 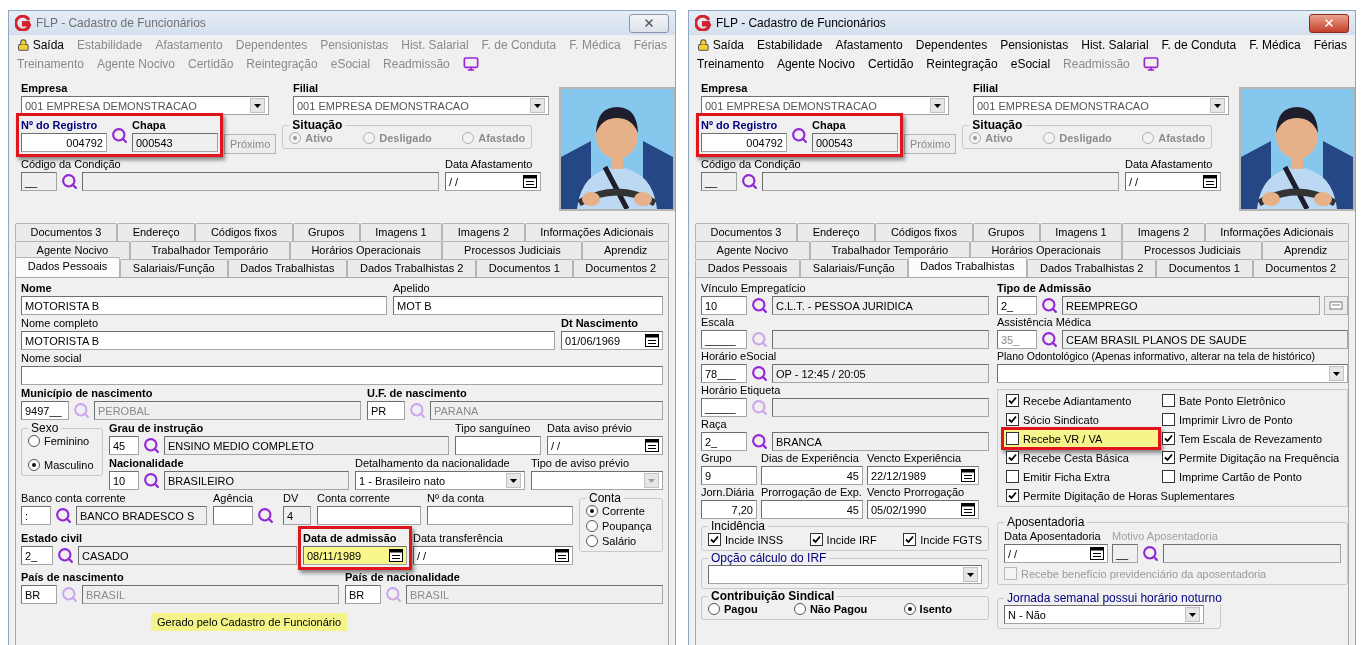 What do you see at coordinates (1104, 614) in the screenshot?
I see `dropdown-field: N - Não` at bounding box center [1104, 614].